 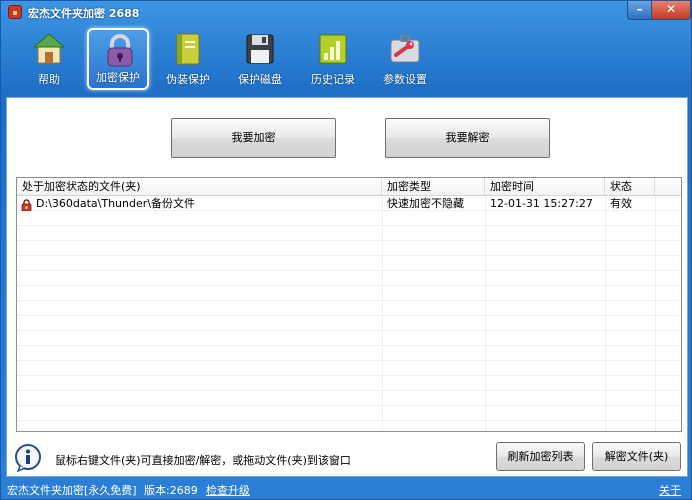 I want to click on toolbar-help-label: 帮助, so click(x=49, y=79).